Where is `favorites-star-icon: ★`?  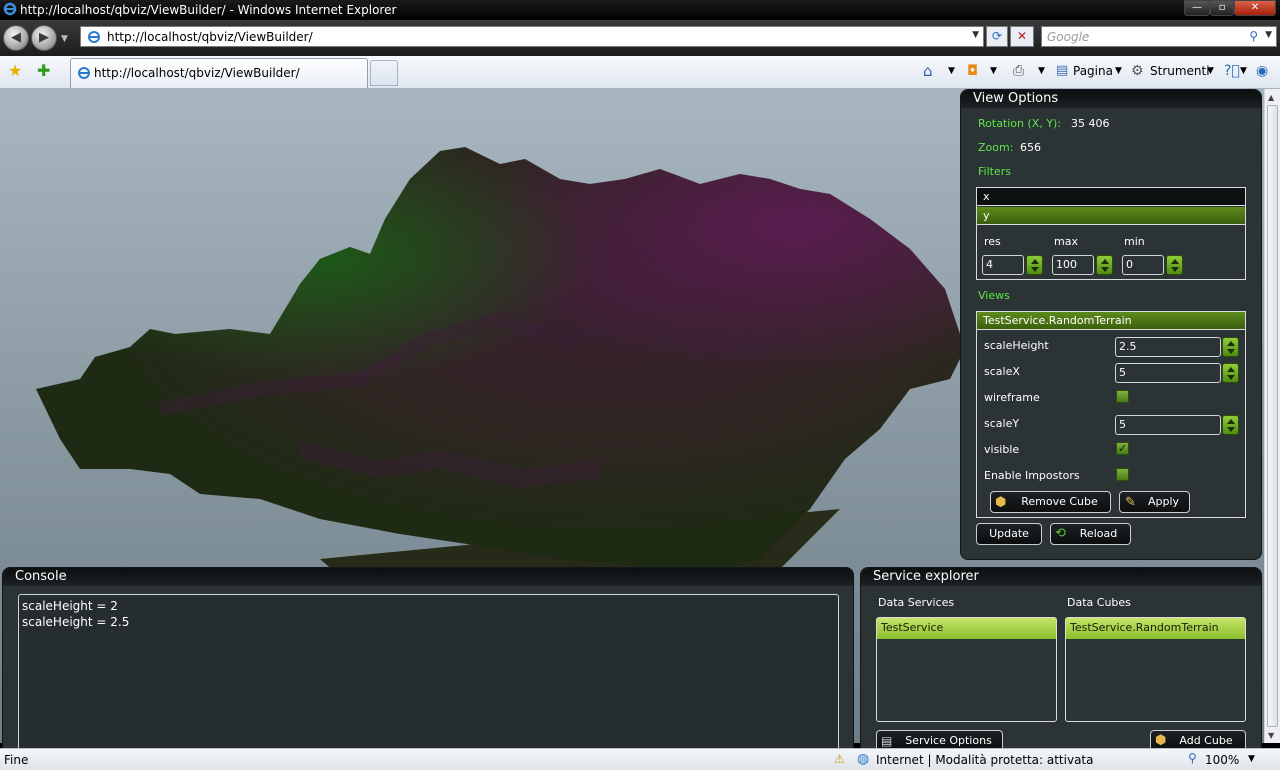 favorites-star-icon: ★ is located at coordinates (15, 70).